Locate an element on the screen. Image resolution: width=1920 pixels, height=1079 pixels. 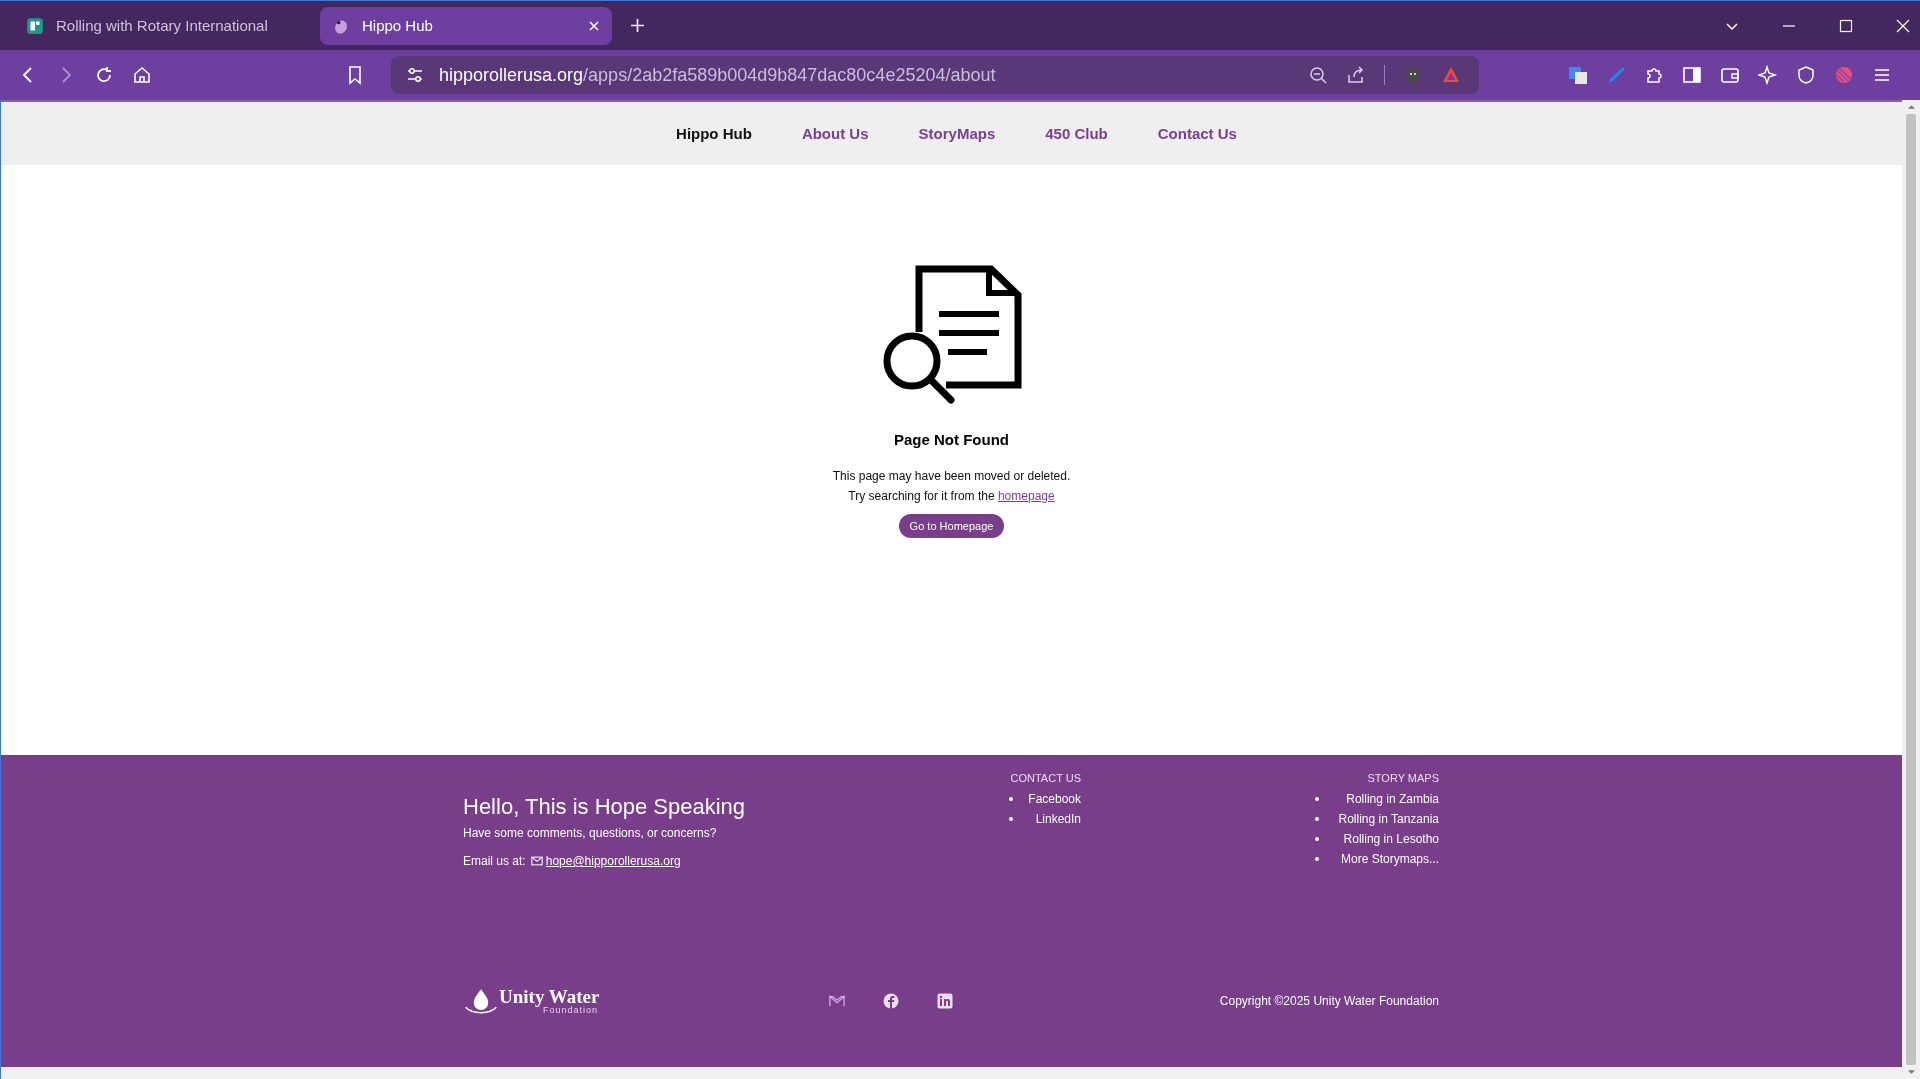
url-text: hipporollerusa.org/apps/2ab2fa589b004d9b847dac80c4e25204/about is located at coordinates (717, 75).